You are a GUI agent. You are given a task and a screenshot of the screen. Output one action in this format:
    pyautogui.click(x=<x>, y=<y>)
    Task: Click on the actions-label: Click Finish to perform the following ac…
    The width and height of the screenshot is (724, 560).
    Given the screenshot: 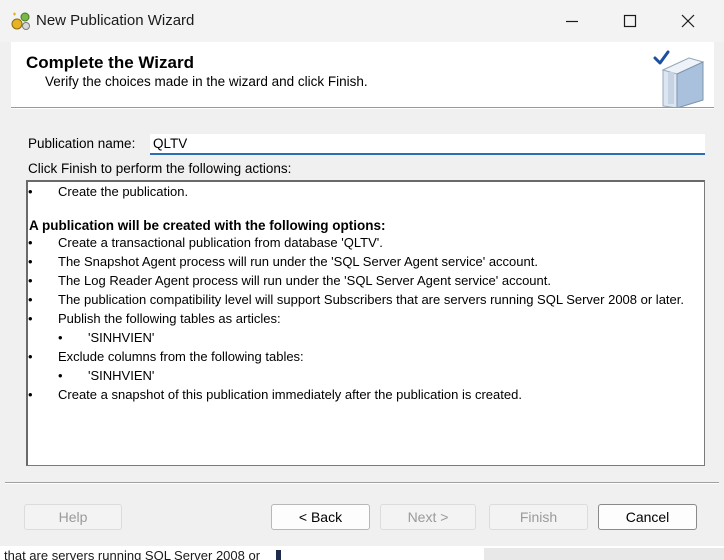 What is the action you would take?
    pyautogui.click(x=160, y=168)
    